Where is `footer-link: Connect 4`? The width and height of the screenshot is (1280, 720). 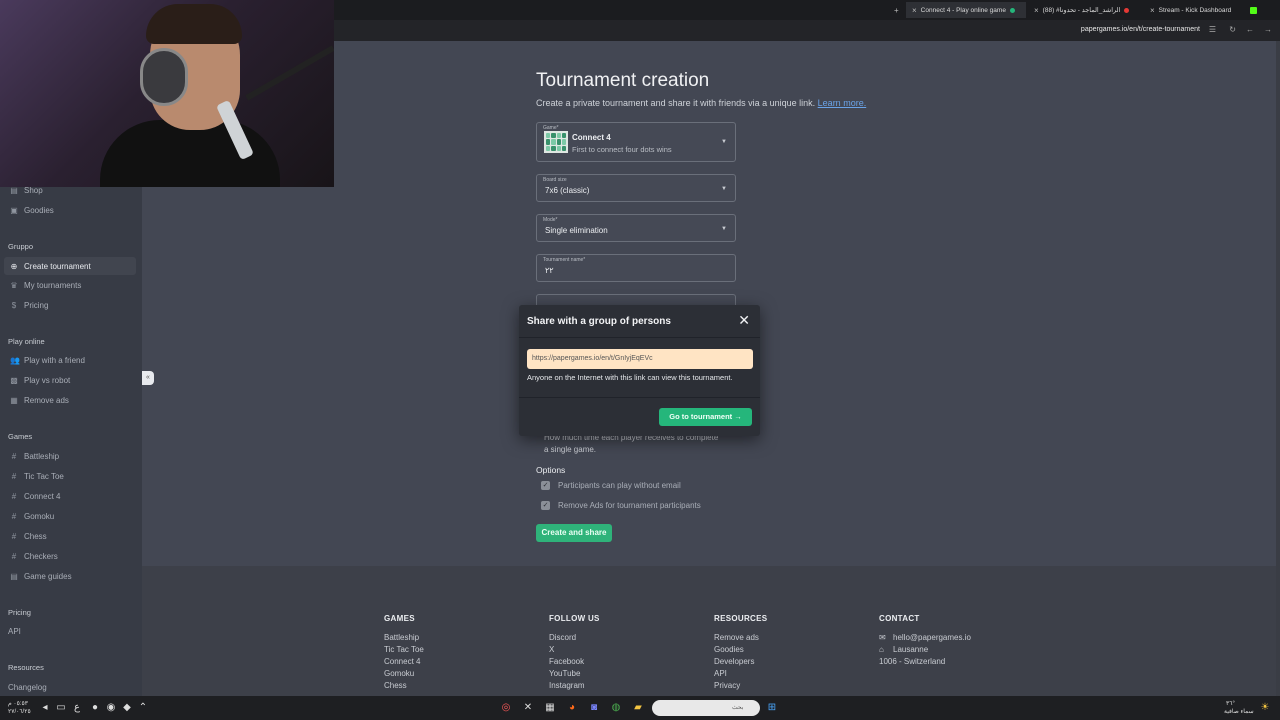 footer-link: Connect 4 is located at coordinates (404, 663).